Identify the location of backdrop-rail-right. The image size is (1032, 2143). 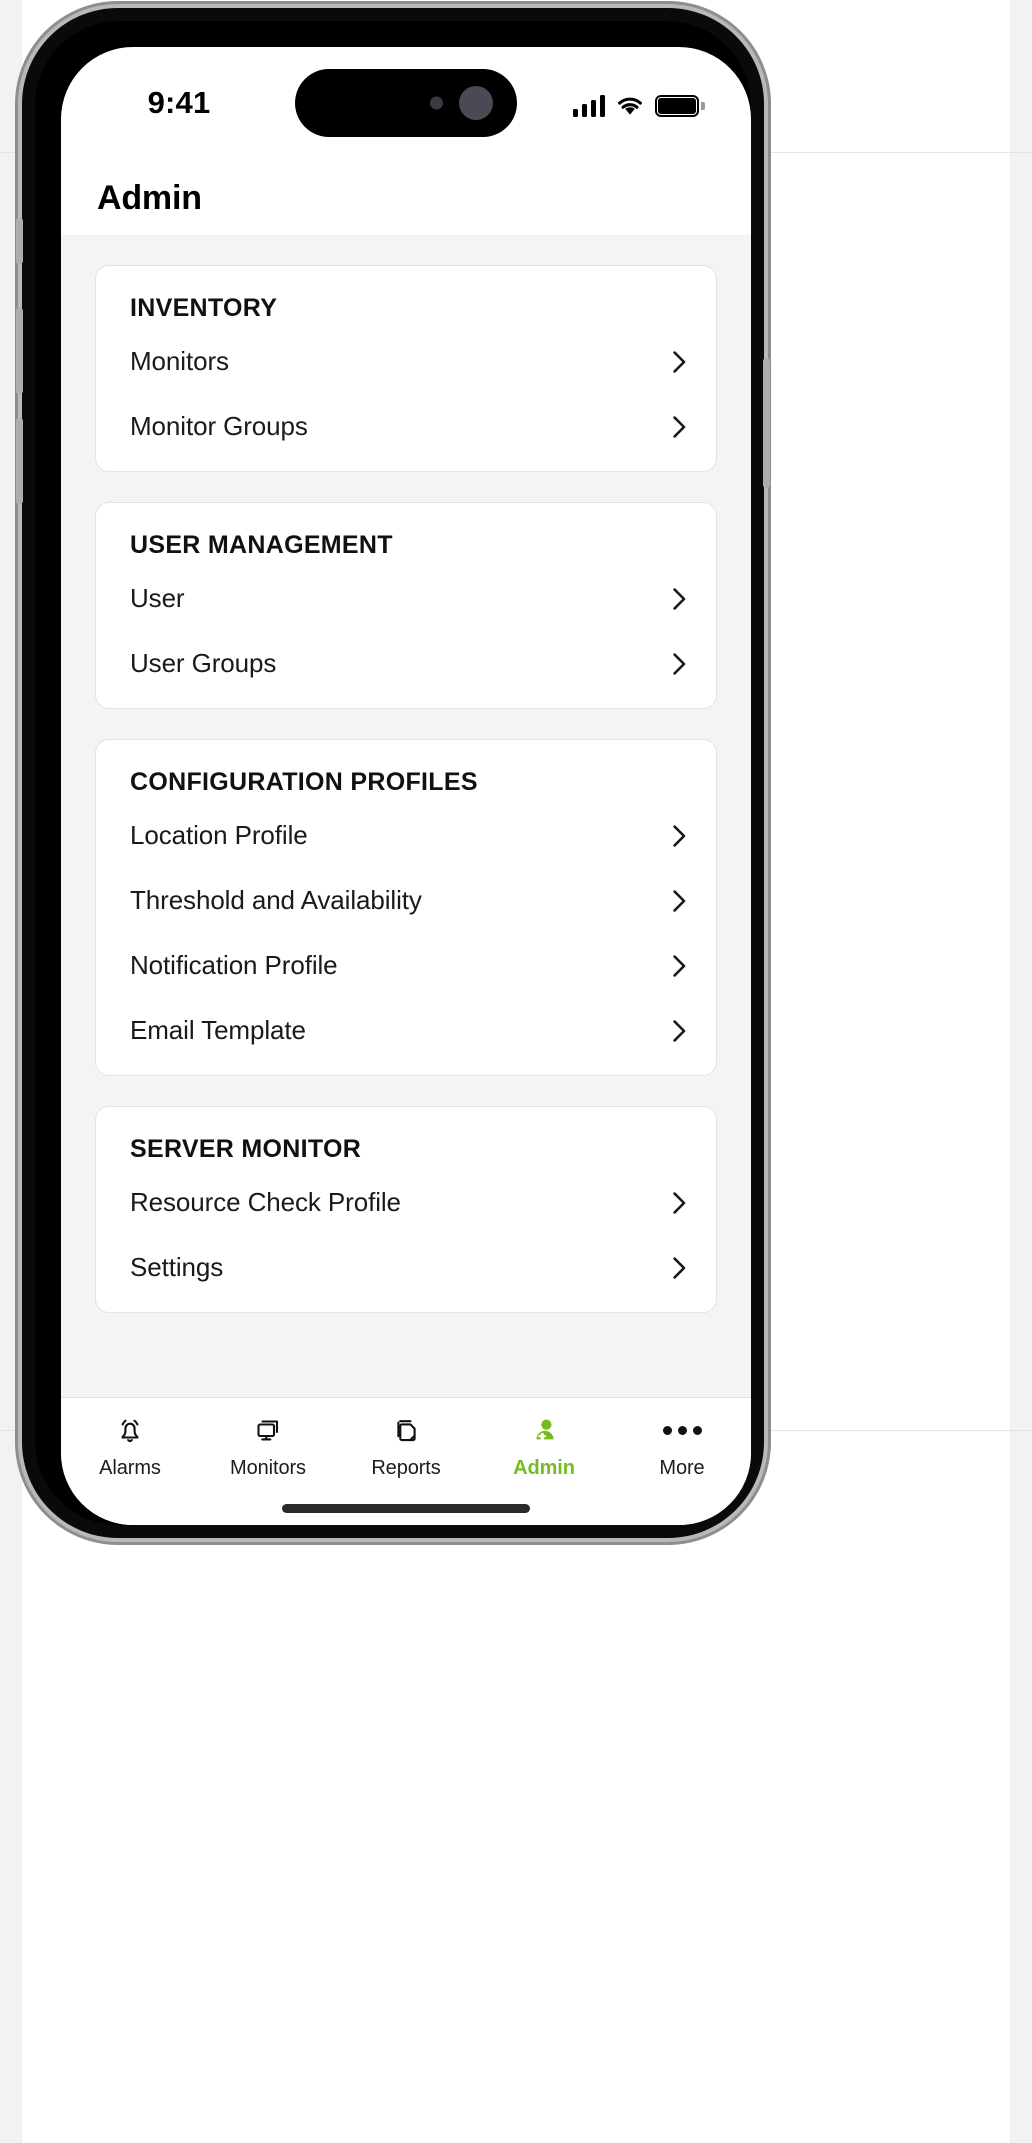
(1021, 1071).